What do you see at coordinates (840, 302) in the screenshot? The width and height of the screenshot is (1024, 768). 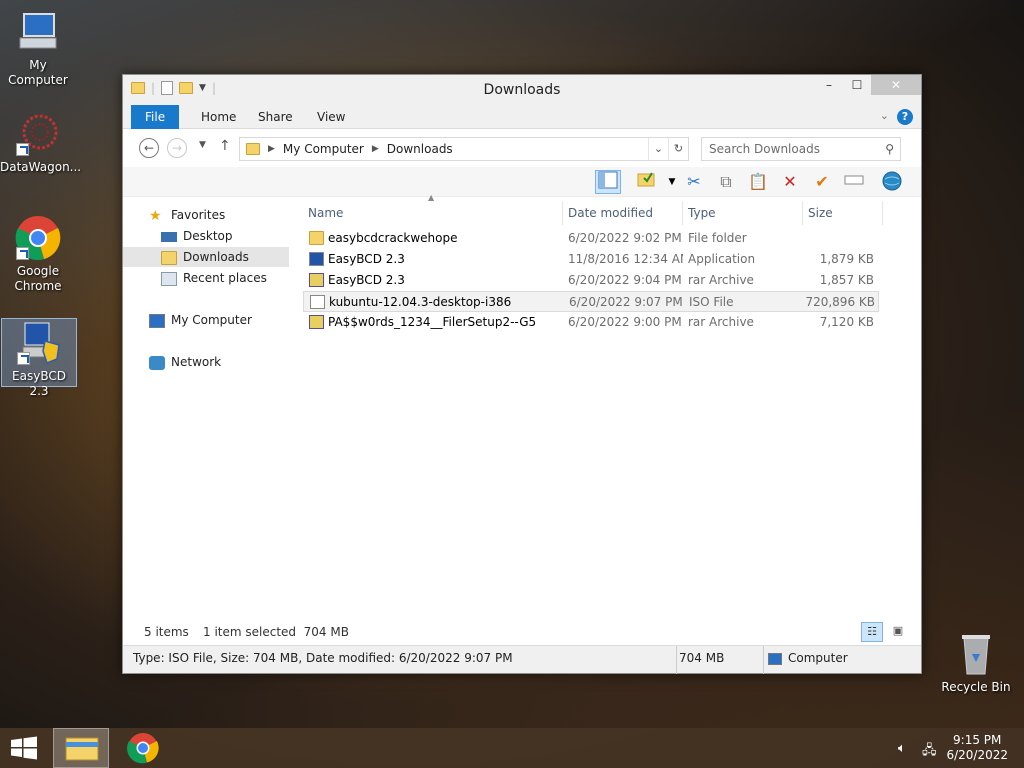 I see `file-size: 720,896 KB` at bounding box center [840, 302].